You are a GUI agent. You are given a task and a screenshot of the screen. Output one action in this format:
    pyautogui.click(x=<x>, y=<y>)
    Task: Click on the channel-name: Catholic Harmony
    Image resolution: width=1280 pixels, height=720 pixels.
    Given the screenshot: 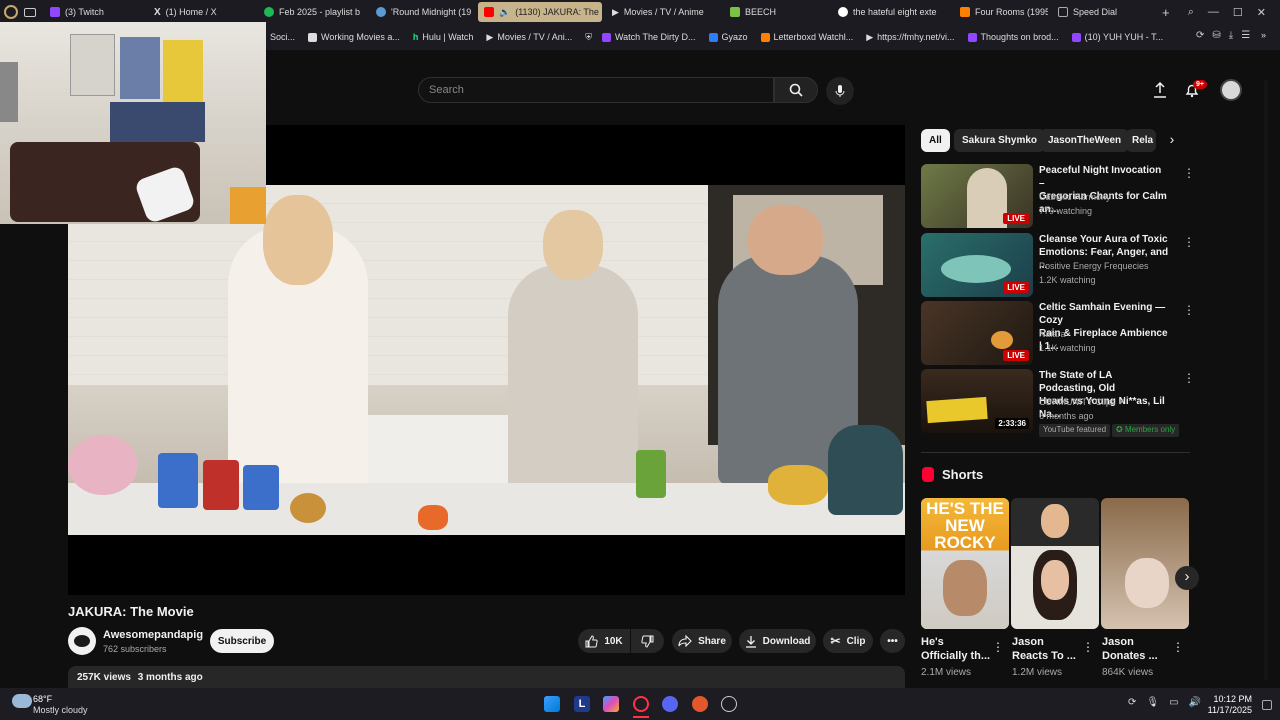 What is the action you would take?
    pyautogui.click(x=1075, y=197)
    